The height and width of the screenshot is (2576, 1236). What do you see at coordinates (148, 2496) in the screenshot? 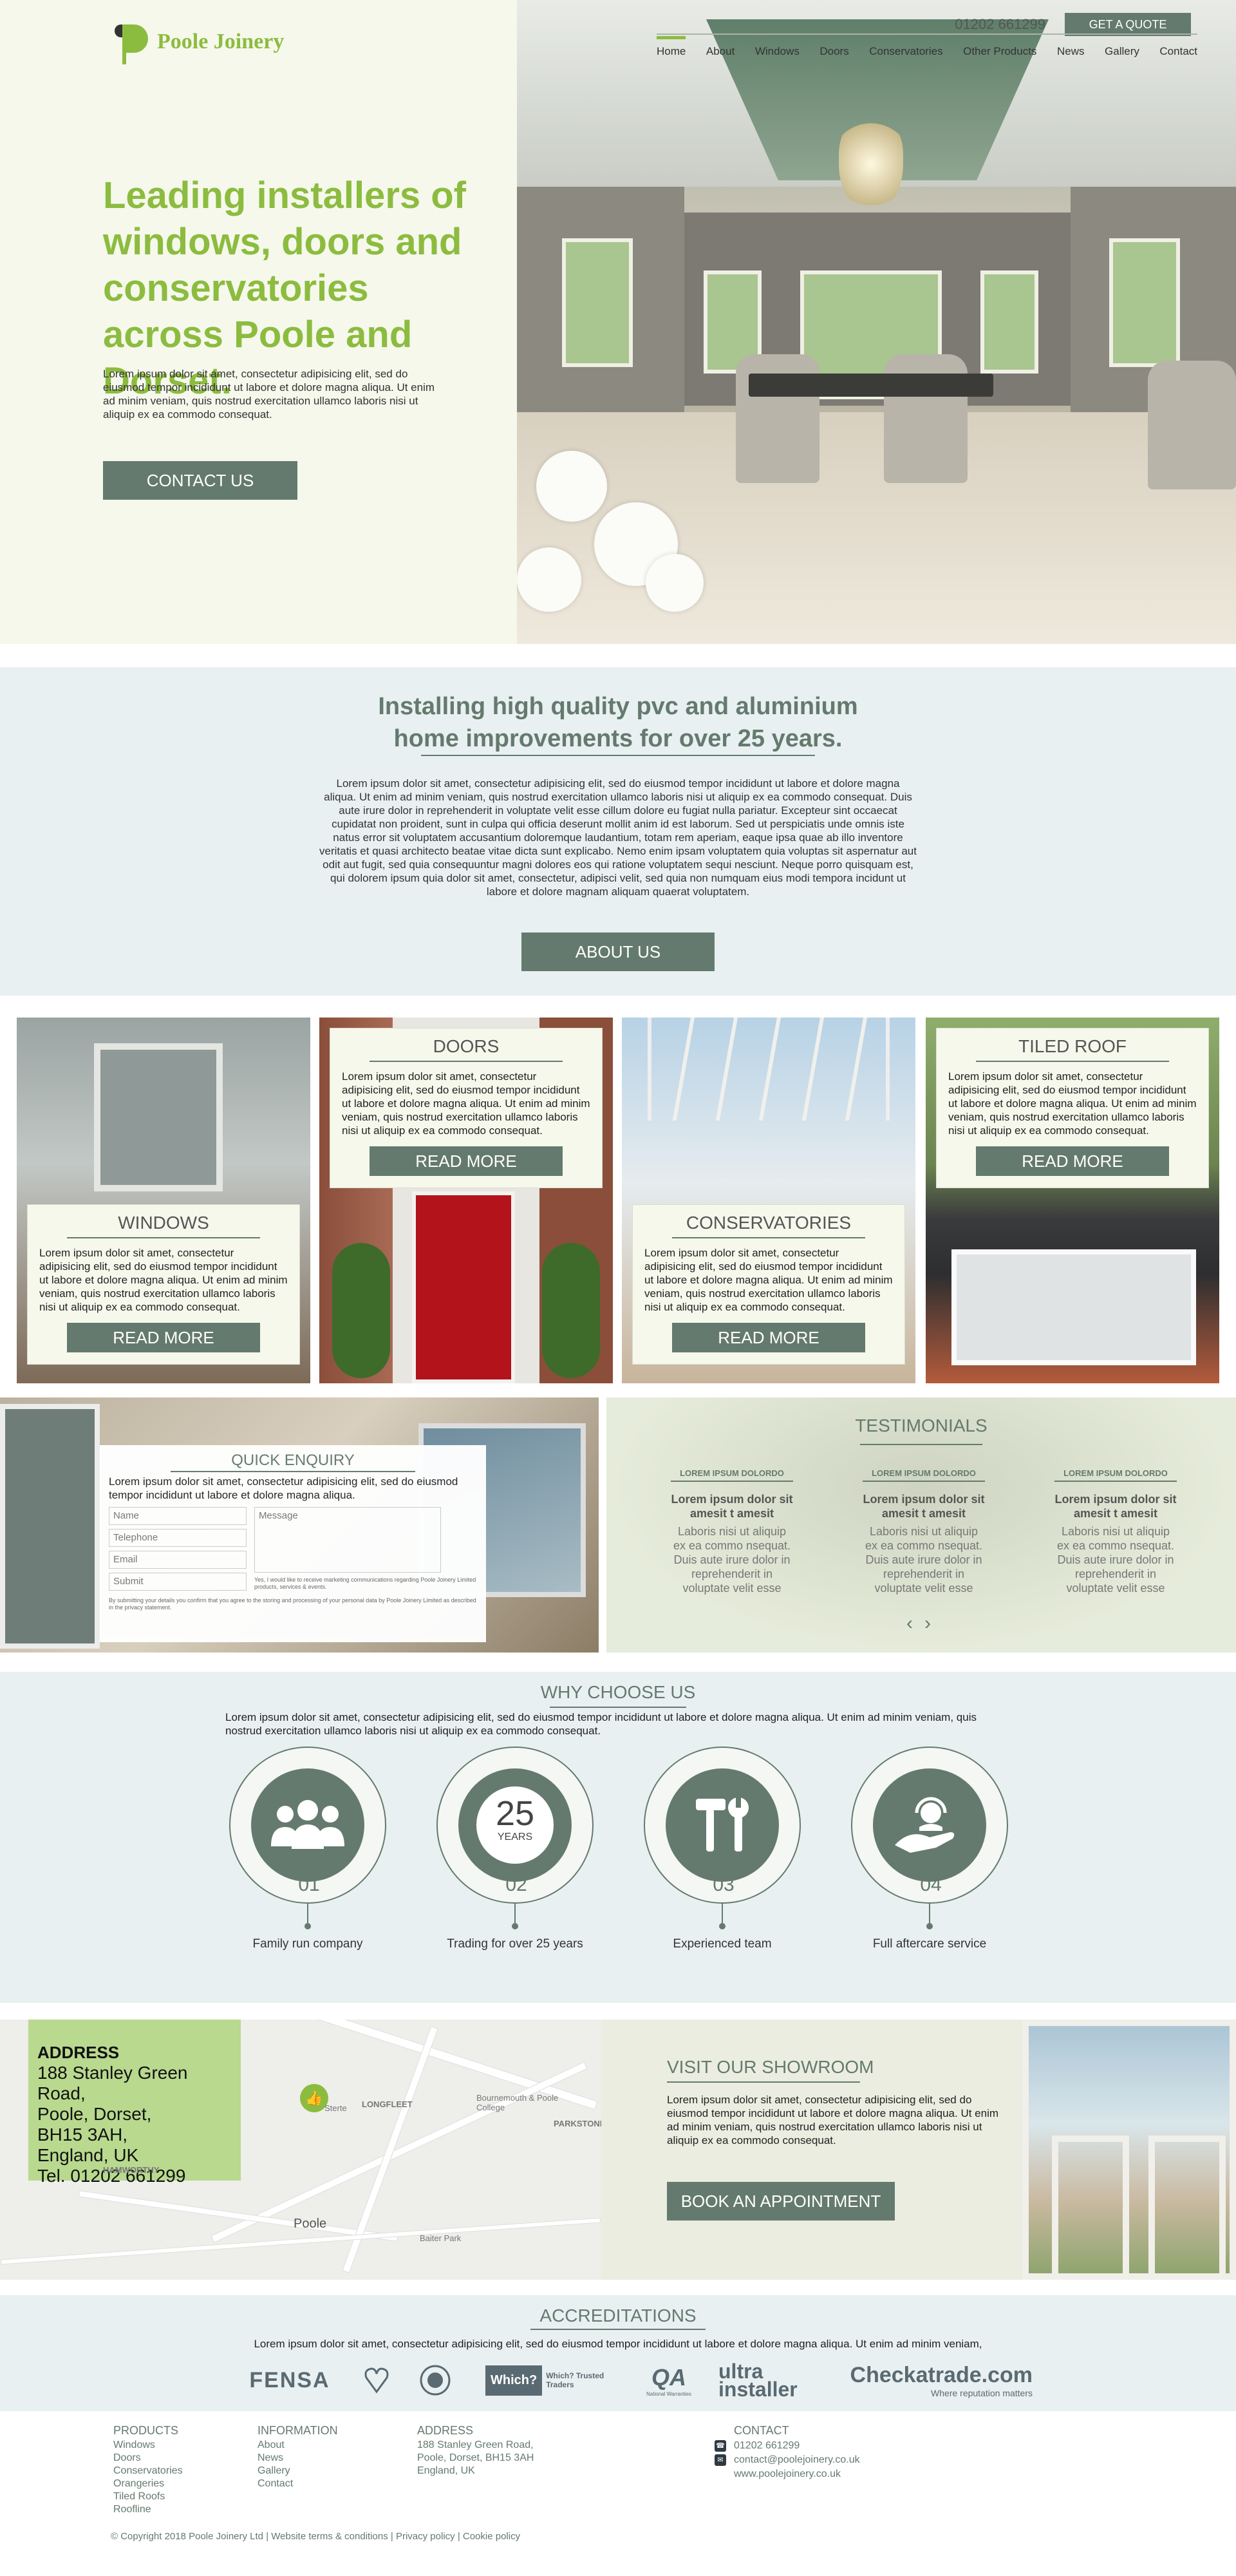
I see `footer-link: Tiled Roofs` at bounding box center [148, 2496].